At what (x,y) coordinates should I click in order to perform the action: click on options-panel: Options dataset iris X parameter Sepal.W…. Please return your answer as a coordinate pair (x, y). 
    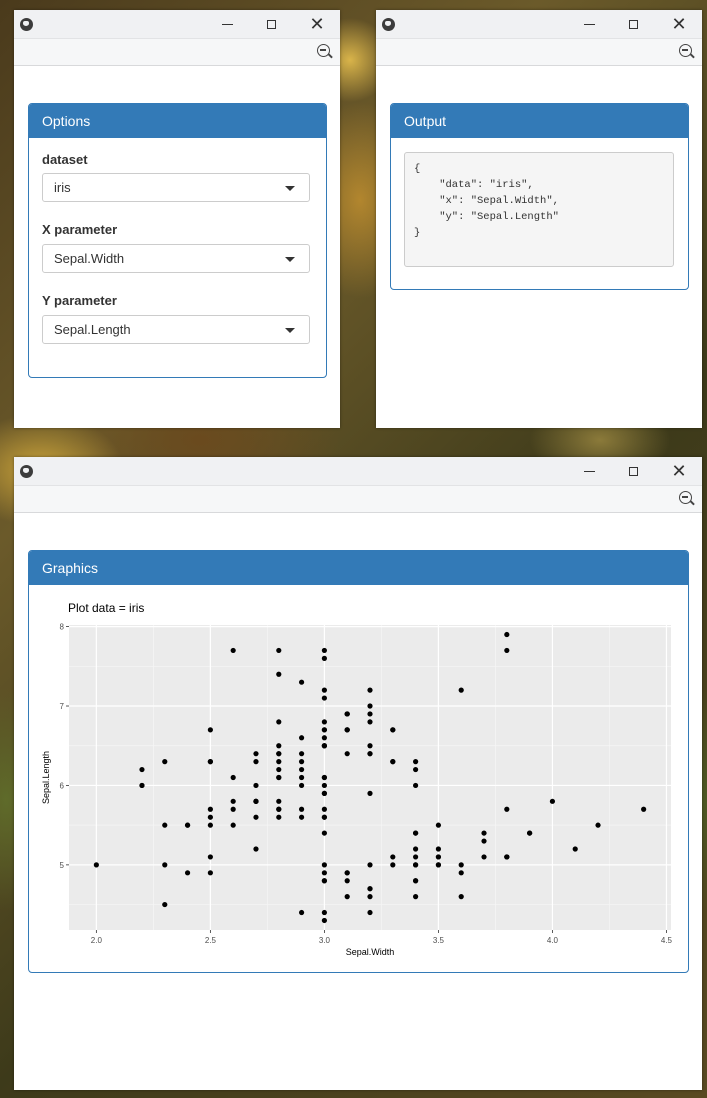
    Looking at the image, I should click on (177, 240).